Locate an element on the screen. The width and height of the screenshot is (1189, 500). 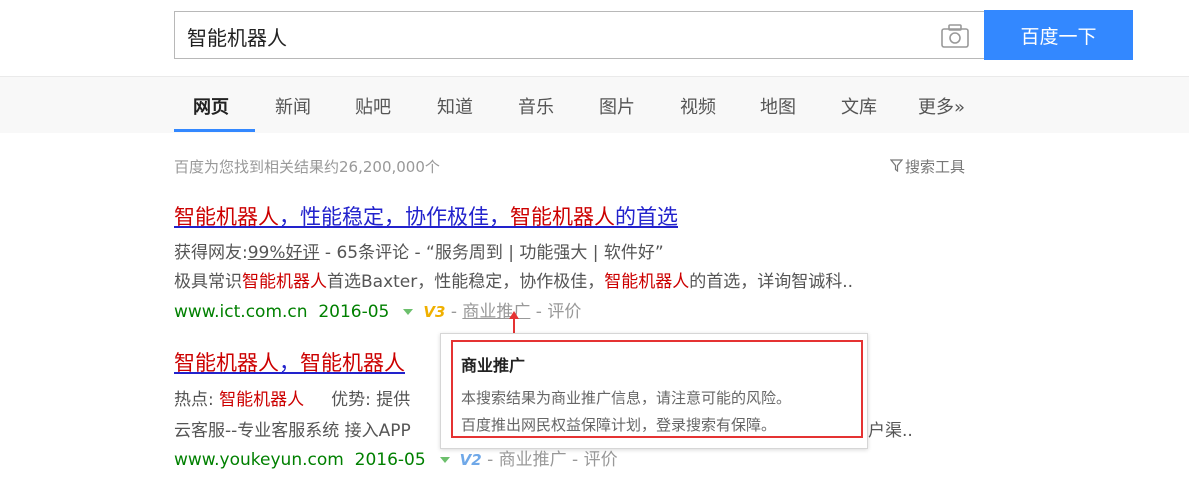
result-hot-line: 热点: 智能机器人 优势: 提供 is located at coordinates (292, 397).